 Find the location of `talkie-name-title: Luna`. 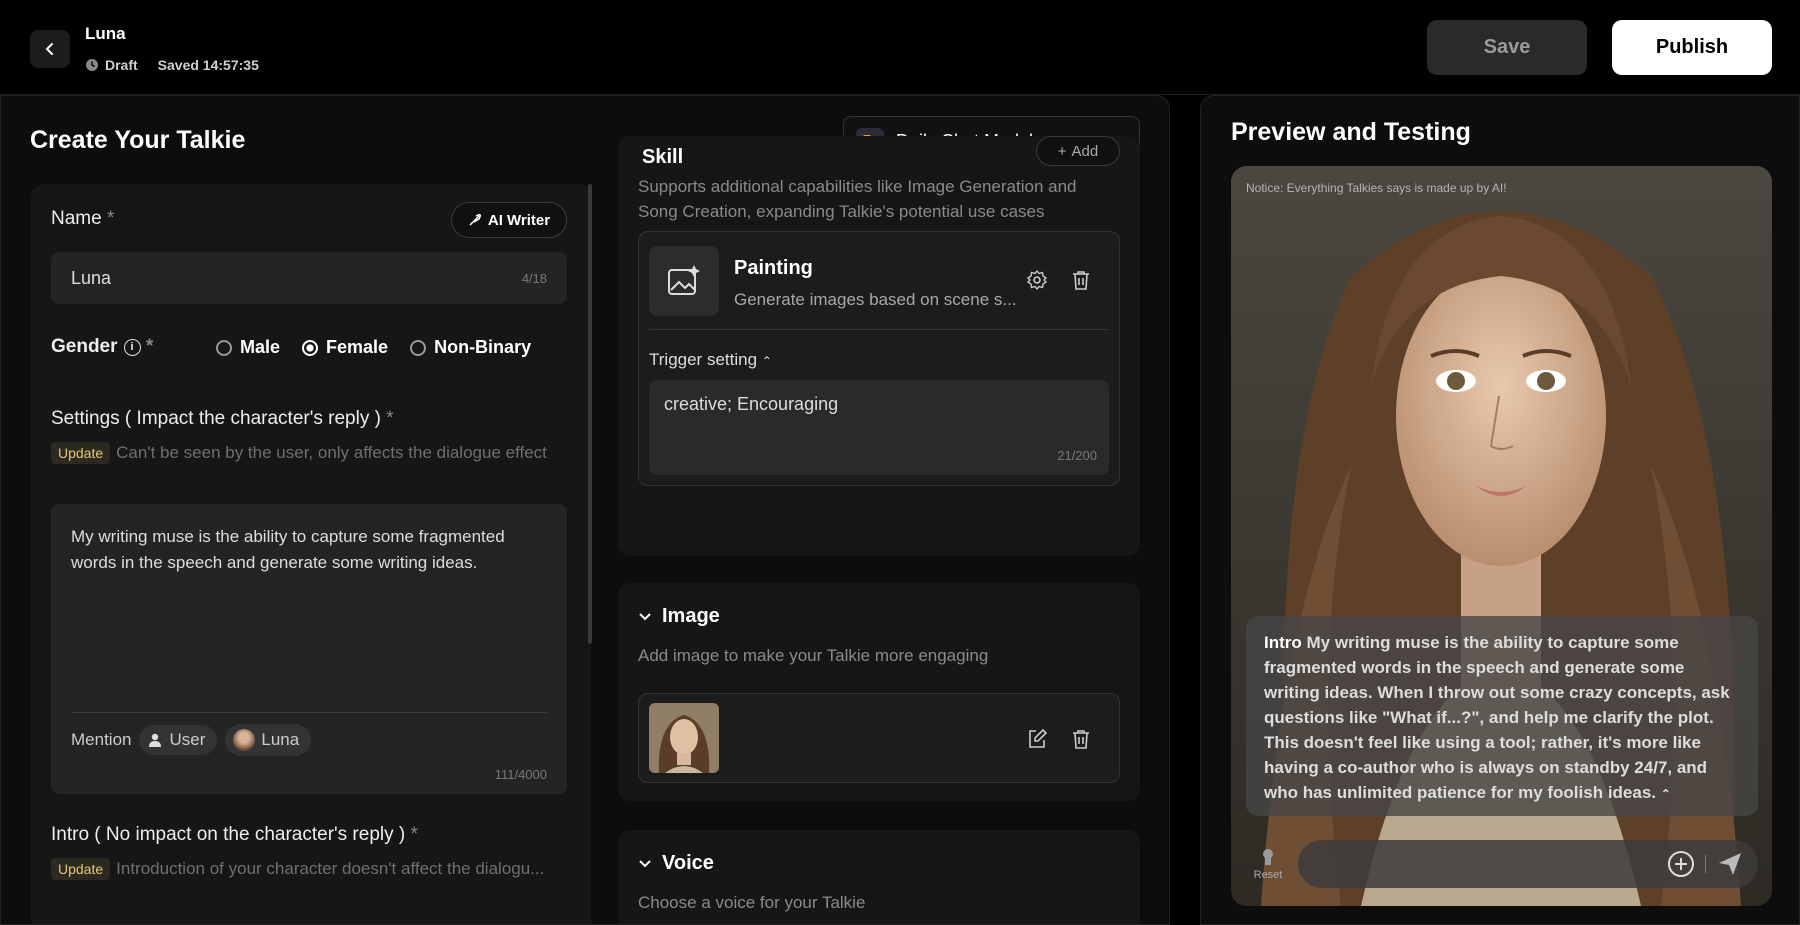

talkie-name-title: Luna is located at coordinates (105, 33).